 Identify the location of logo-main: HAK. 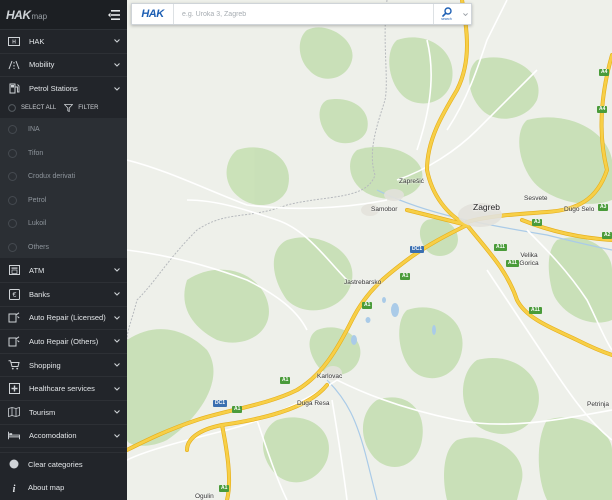
(18, 14).